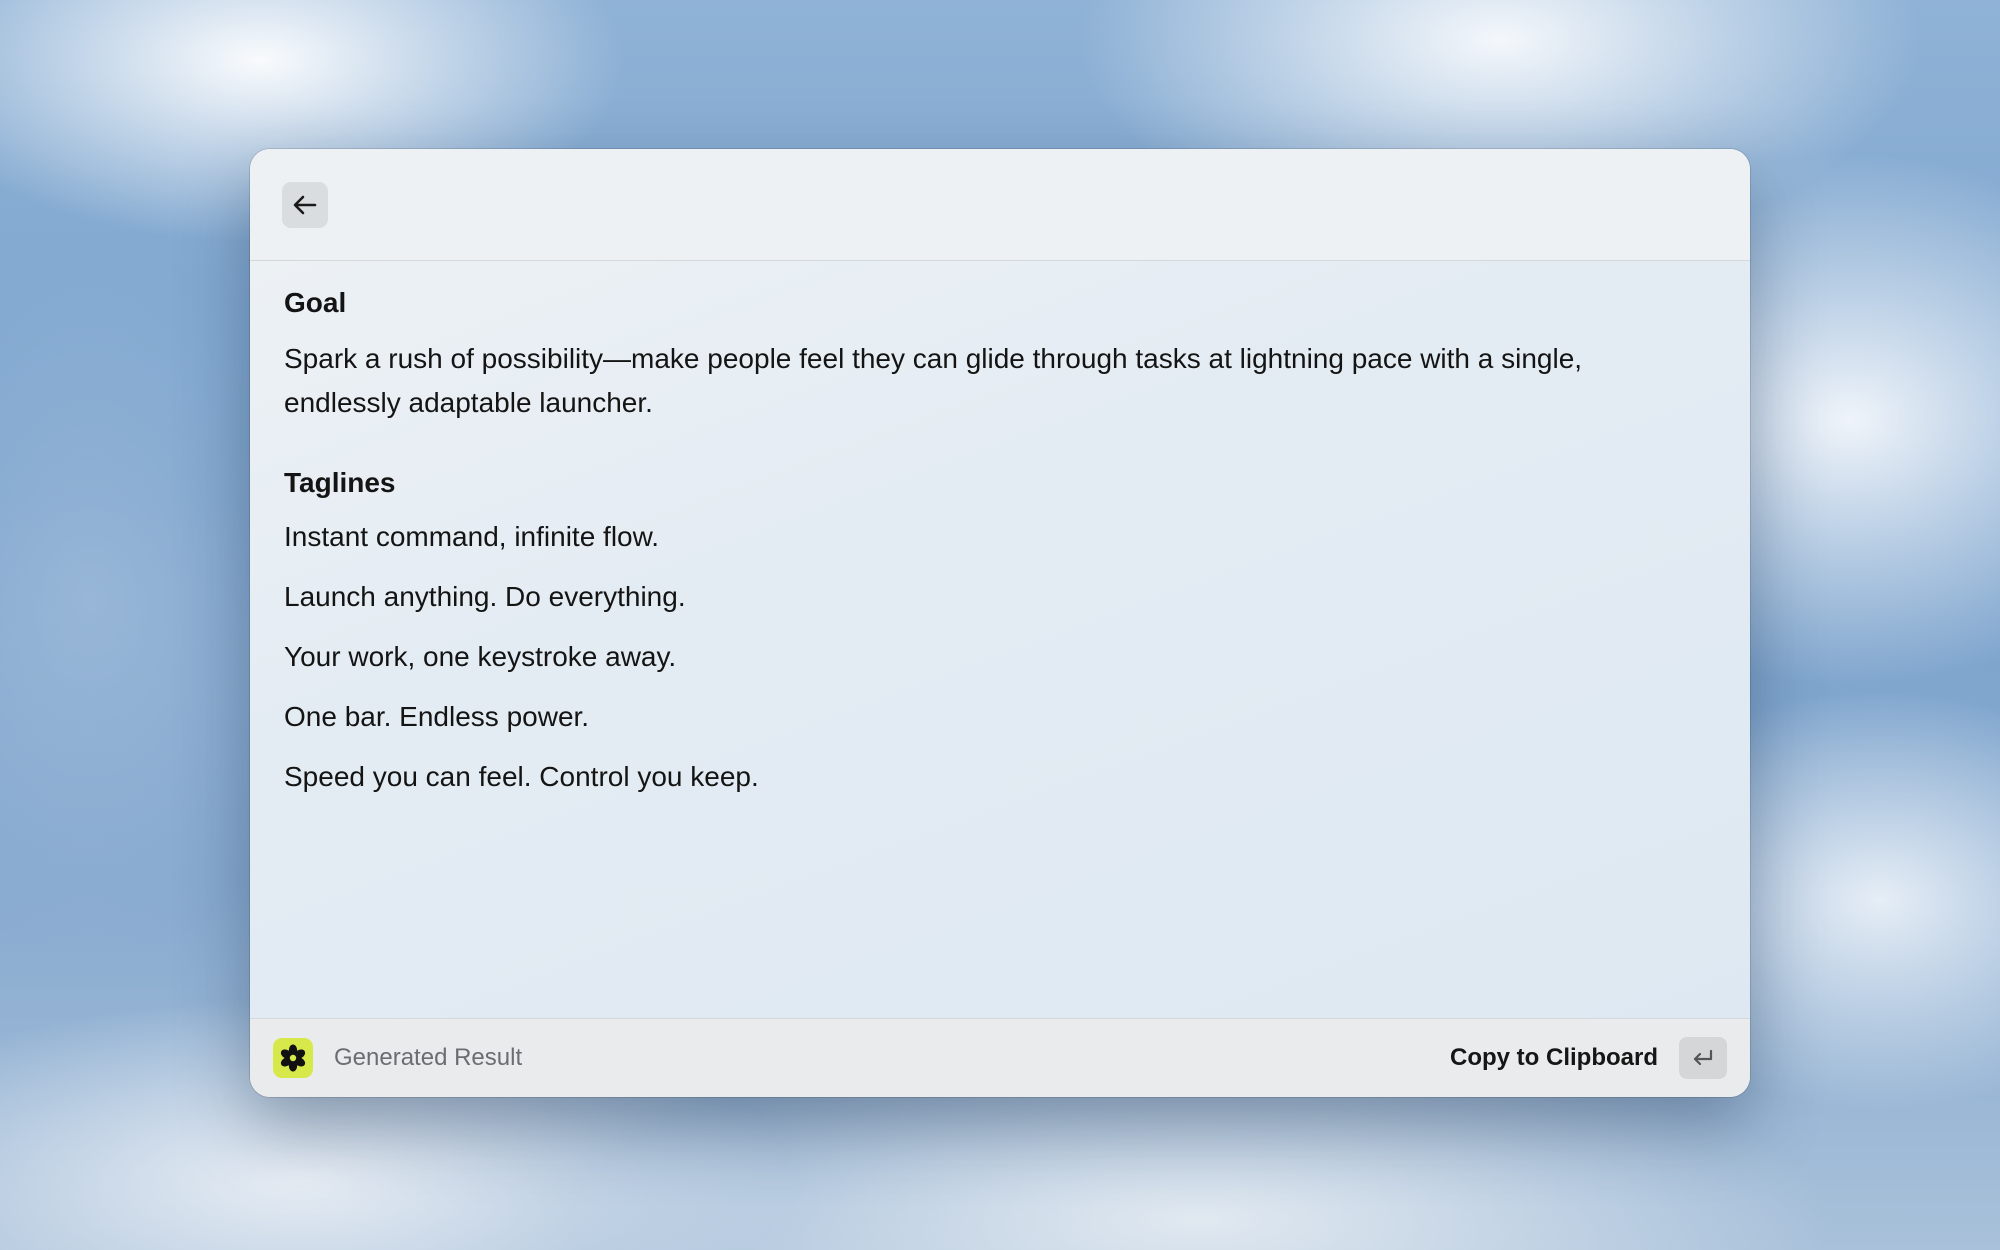 This screenshot has height=1250, width=2000. What do you see at coordinates (1000, 1057) in the screenshot?
I see `window-footer: Generated Result Copy to Clipboard` at bounding box center [1000, 1057].